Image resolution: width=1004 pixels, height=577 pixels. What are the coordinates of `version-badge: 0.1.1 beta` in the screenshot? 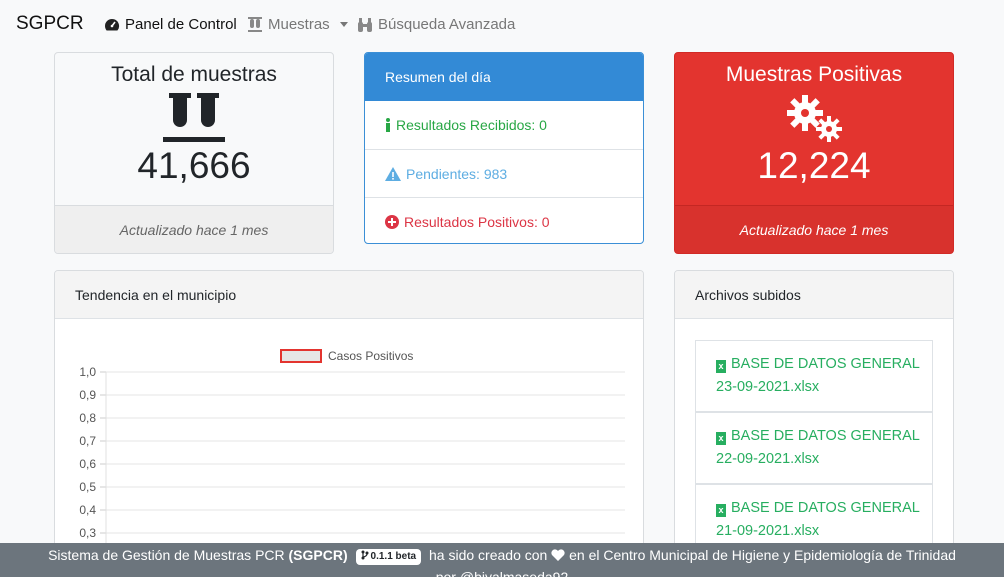 It's located at (388, 557).